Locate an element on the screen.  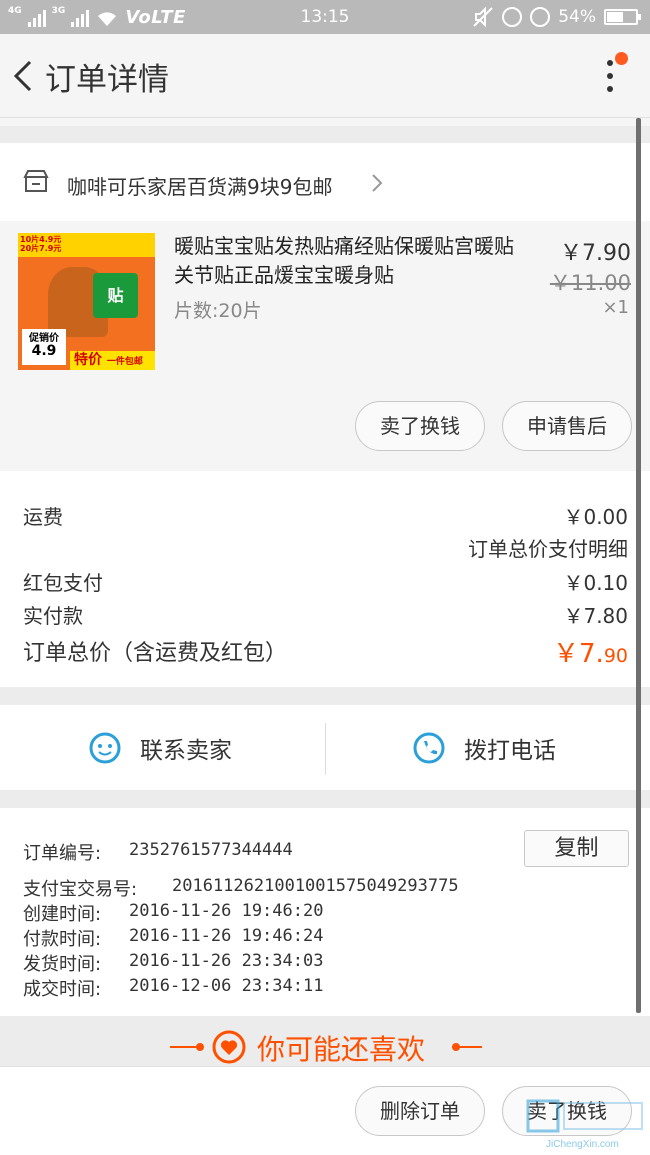
paid-time-value: 2016-11-26 19:46:24 is located at coordinates (226, 936).